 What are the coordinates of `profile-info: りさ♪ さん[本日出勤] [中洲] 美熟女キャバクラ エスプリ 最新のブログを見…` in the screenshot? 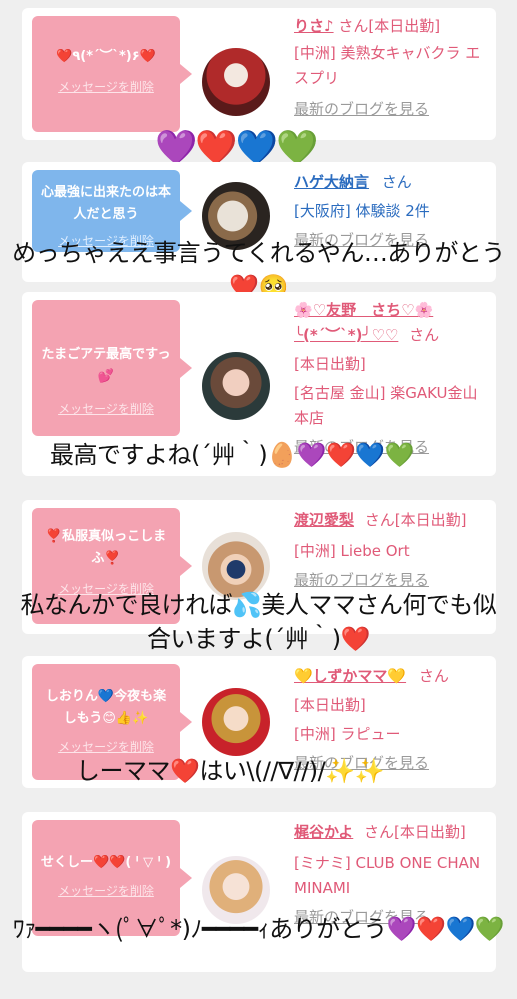 It's located at (392, 68).